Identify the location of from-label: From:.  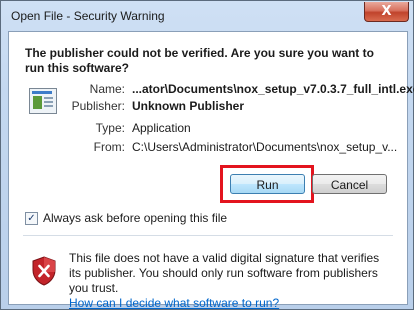
(109, 147).